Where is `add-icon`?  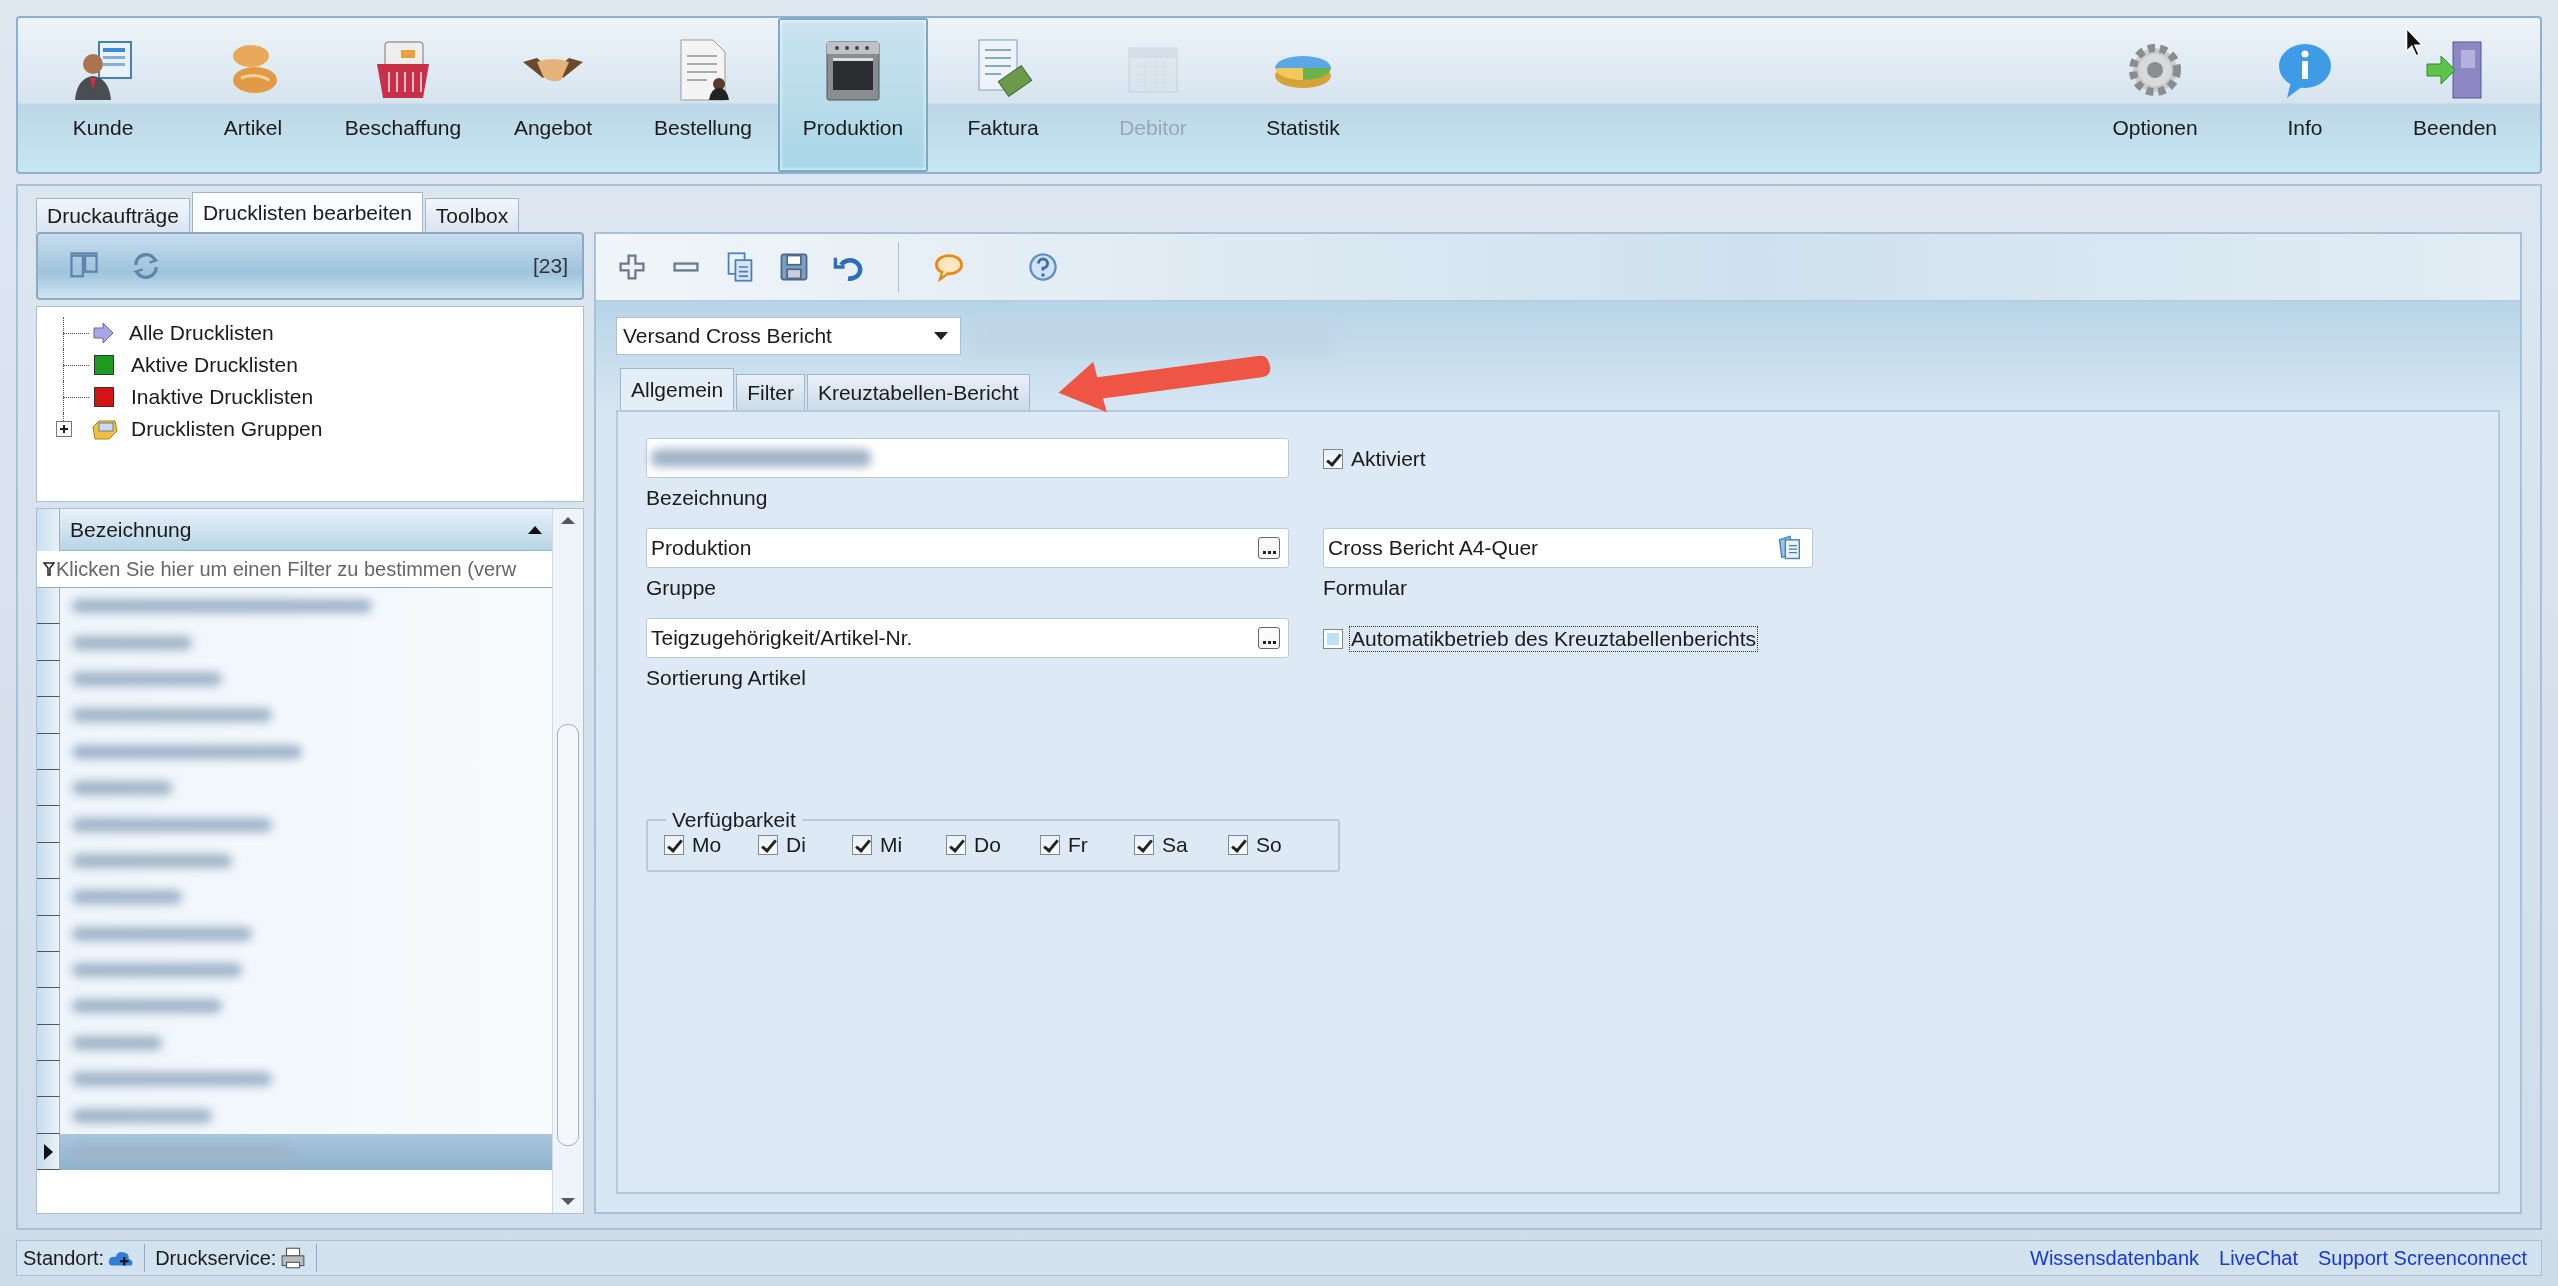 add-icon is located at coordinates (632, 267).